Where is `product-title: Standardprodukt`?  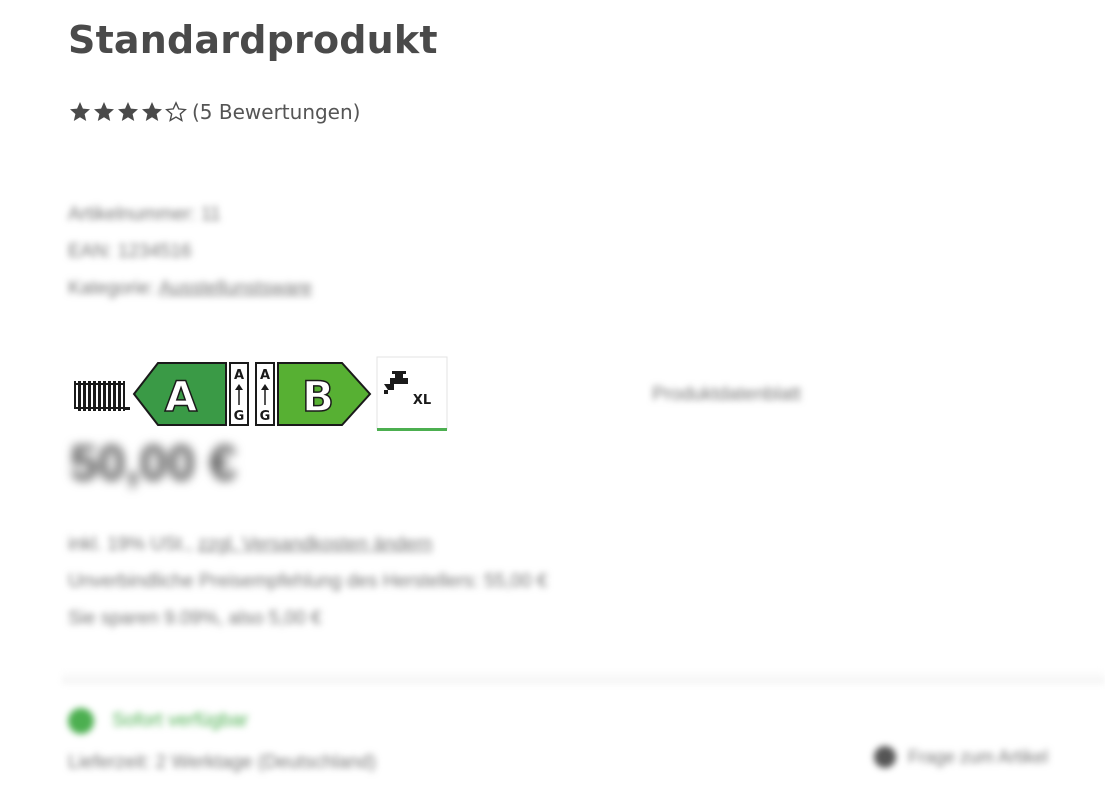 product-title: Standardprodukt is located at coordinates (253, 40).